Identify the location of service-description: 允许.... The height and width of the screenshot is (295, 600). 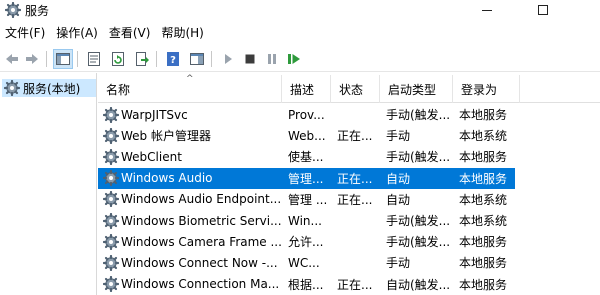
(306, 242).